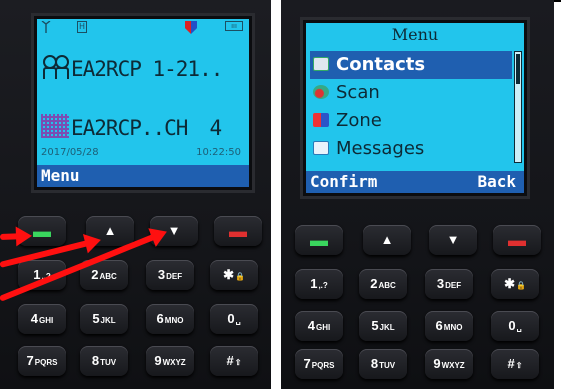  I want to click on up-key: ▲, so click(387, 240).